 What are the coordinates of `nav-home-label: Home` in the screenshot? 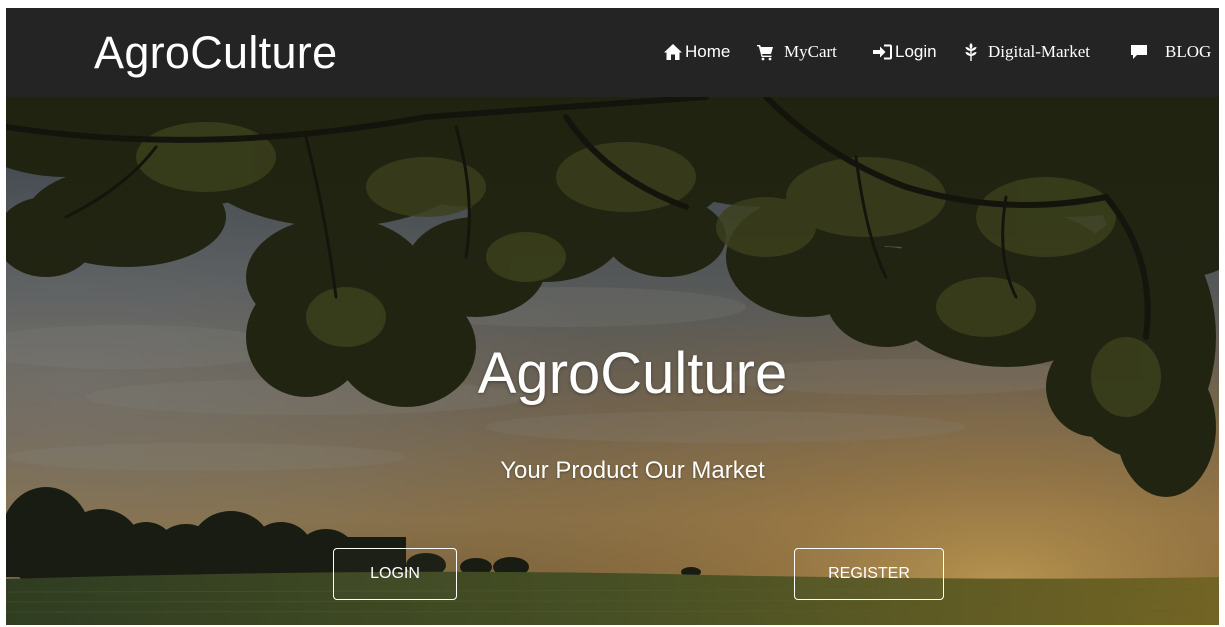 It's located at (708, 51).